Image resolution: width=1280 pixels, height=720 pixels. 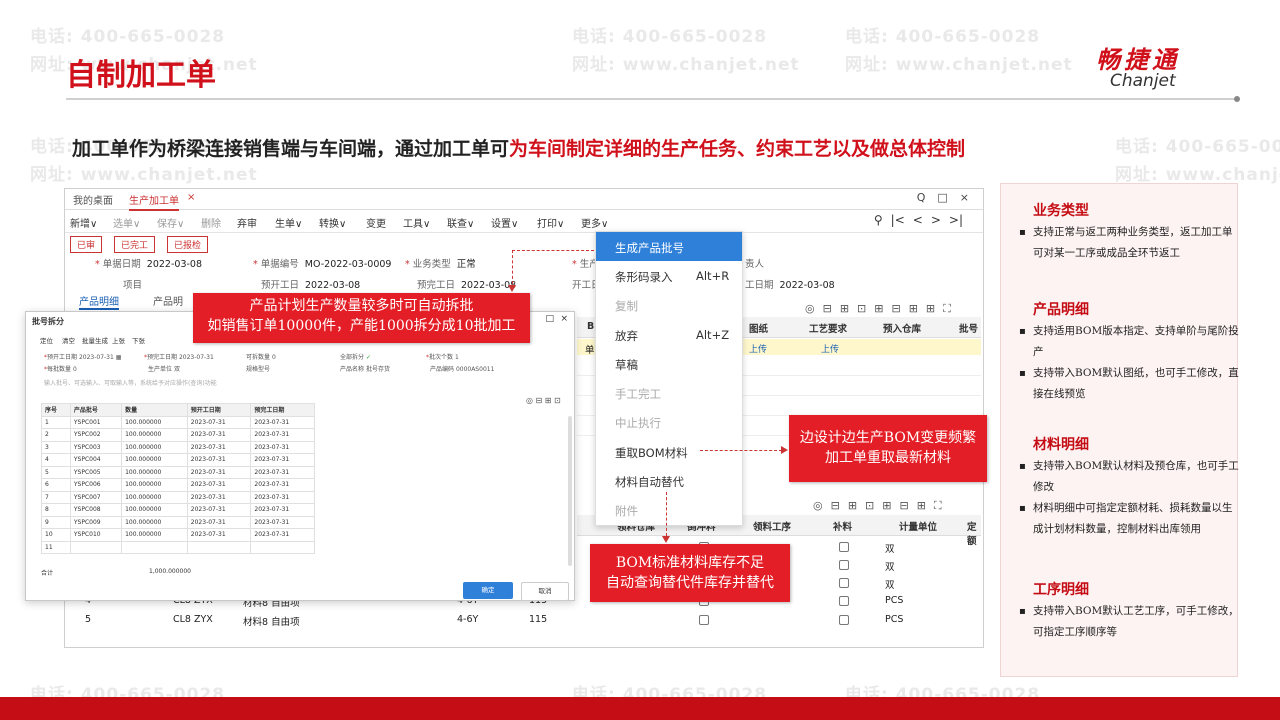 What do you see at coordinates (669, 392) in the screenshot?
I see `menu-manual-finish: 手工完工` at bounding box center [669, 392].